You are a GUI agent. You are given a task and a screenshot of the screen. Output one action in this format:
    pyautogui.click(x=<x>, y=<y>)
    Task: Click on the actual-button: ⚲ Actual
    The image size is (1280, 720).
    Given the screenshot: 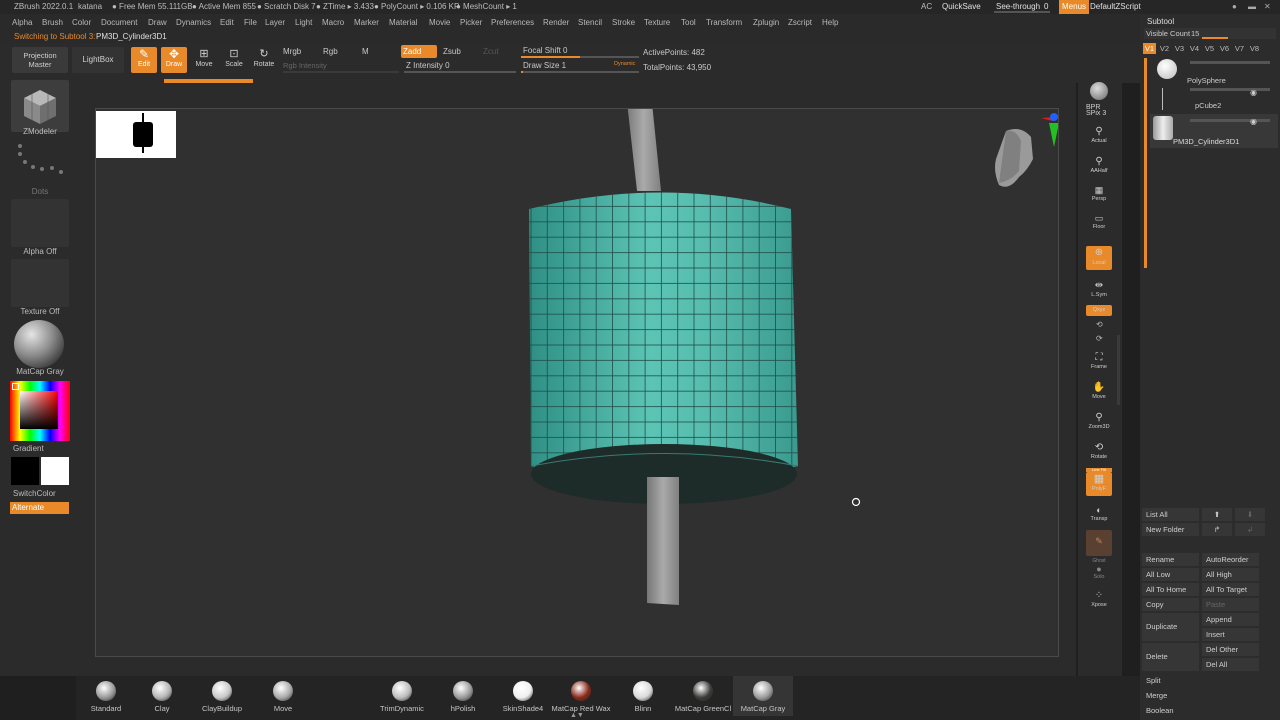 What is the action you would take?
    pyautogui.click(x=1099, y=137)
    